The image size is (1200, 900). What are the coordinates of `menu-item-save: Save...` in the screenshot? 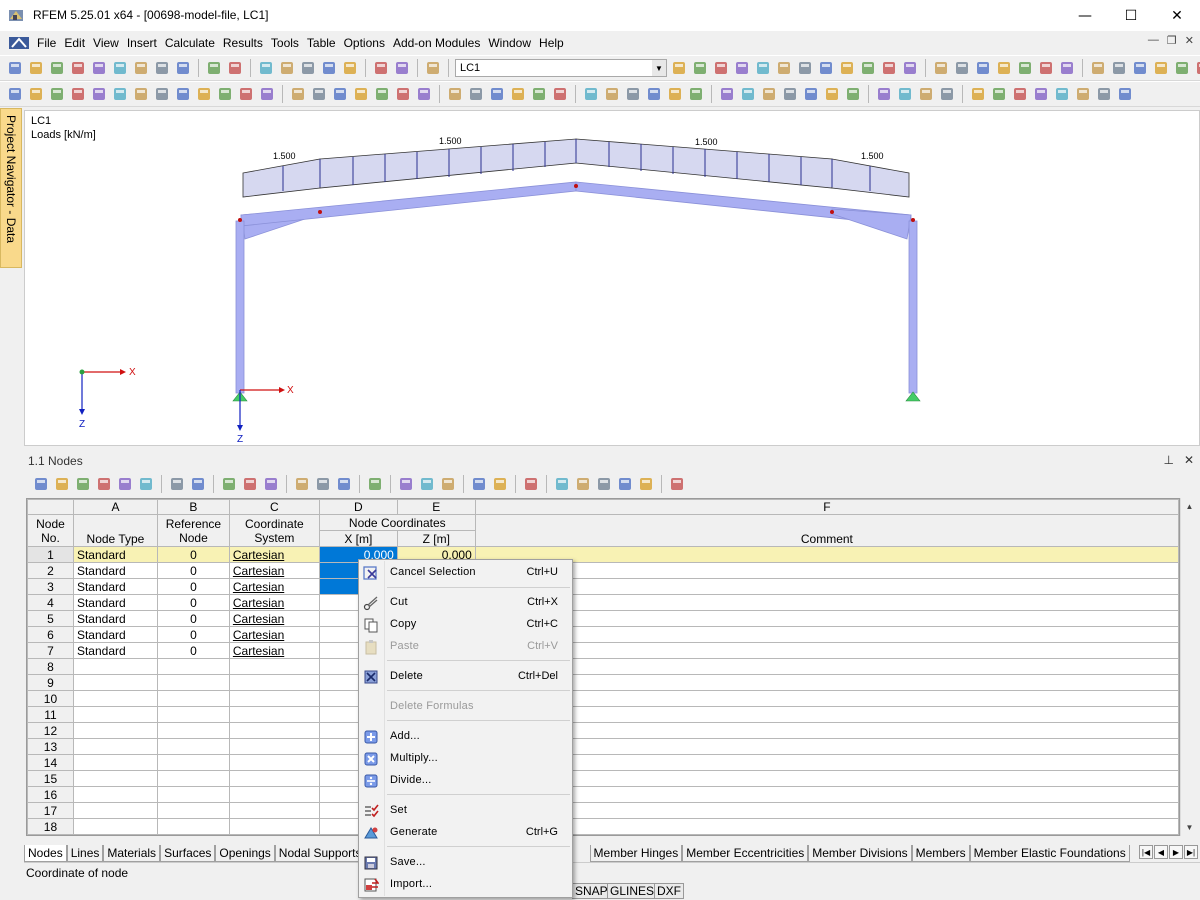 It's located at (465, 863).